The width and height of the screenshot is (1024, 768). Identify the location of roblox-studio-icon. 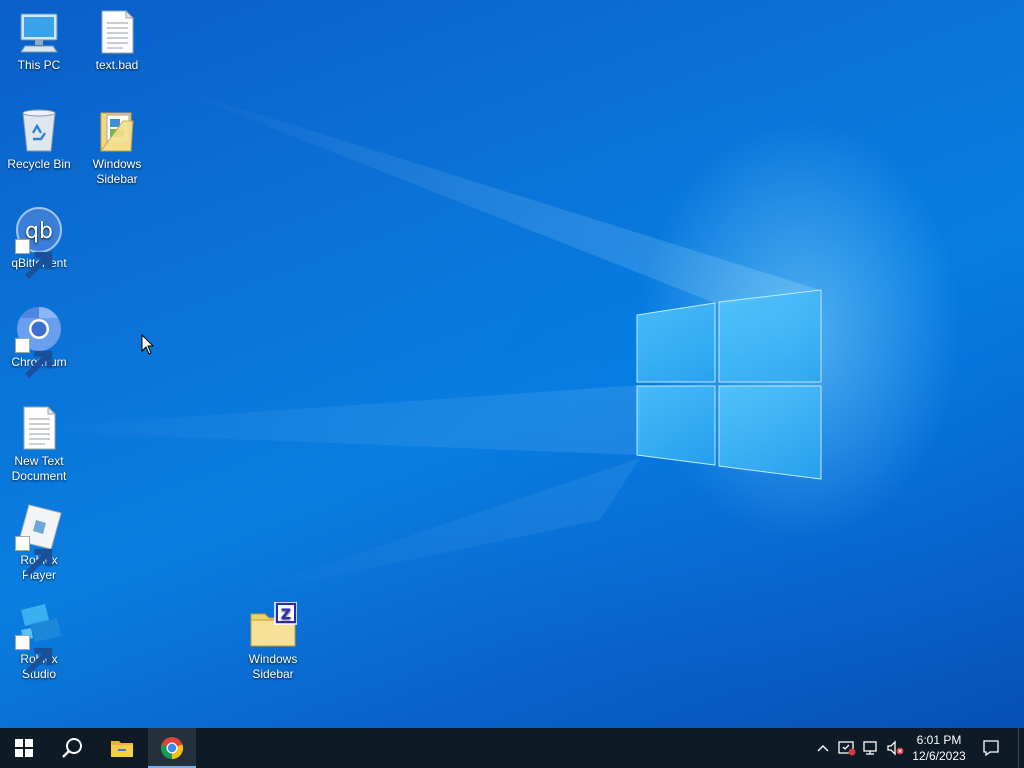
(39, 639).